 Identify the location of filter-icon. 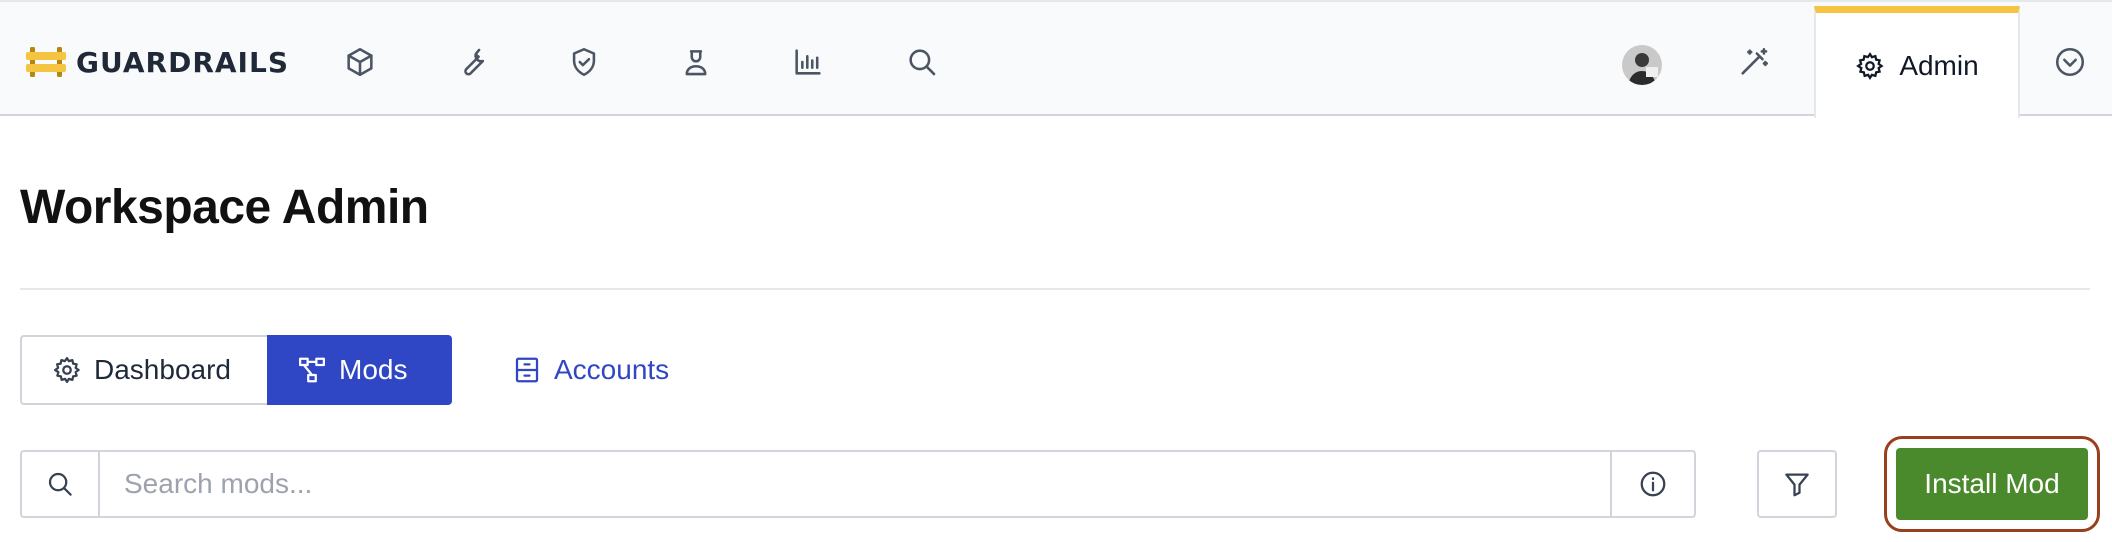
(1797, 485).